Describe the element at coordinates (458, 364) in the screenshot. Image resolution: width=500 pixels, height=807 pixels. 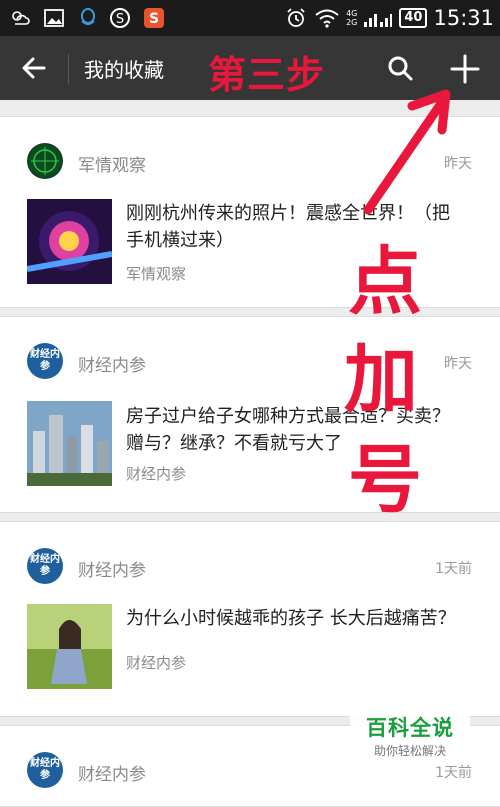
I see `item-time: 昨天` at that location.